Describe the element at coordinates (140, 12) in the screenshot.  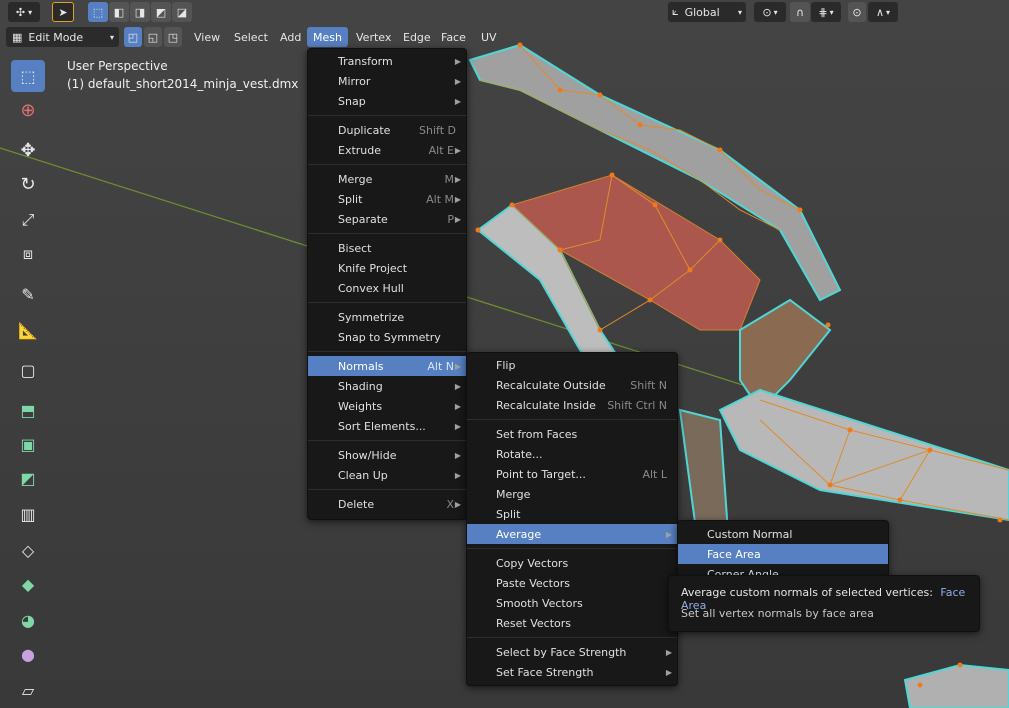
I see `select-subtract-button: ◨` at that location.